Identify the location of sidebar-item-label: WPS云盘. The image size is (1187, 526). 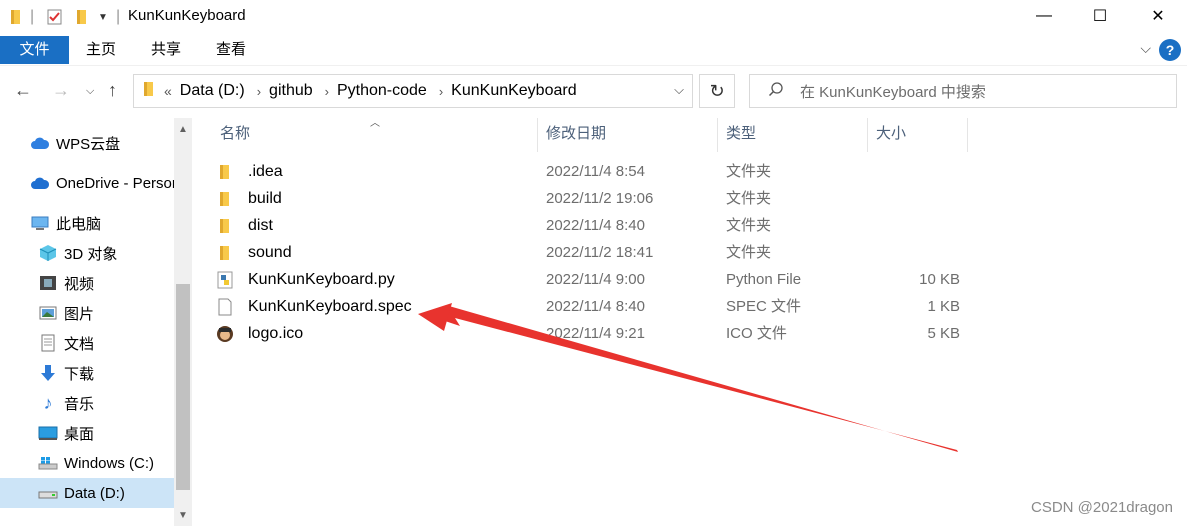
(88, 144).